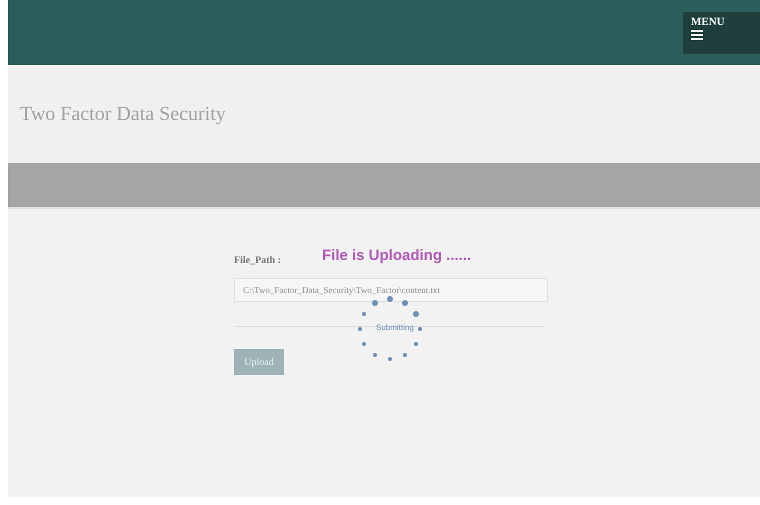 This screenshot has width=760, height=505. What do you see at coordinates (395, 327) in the screenshot?
I see `spinner-text: Submitting` at bounding box center [395, 327].